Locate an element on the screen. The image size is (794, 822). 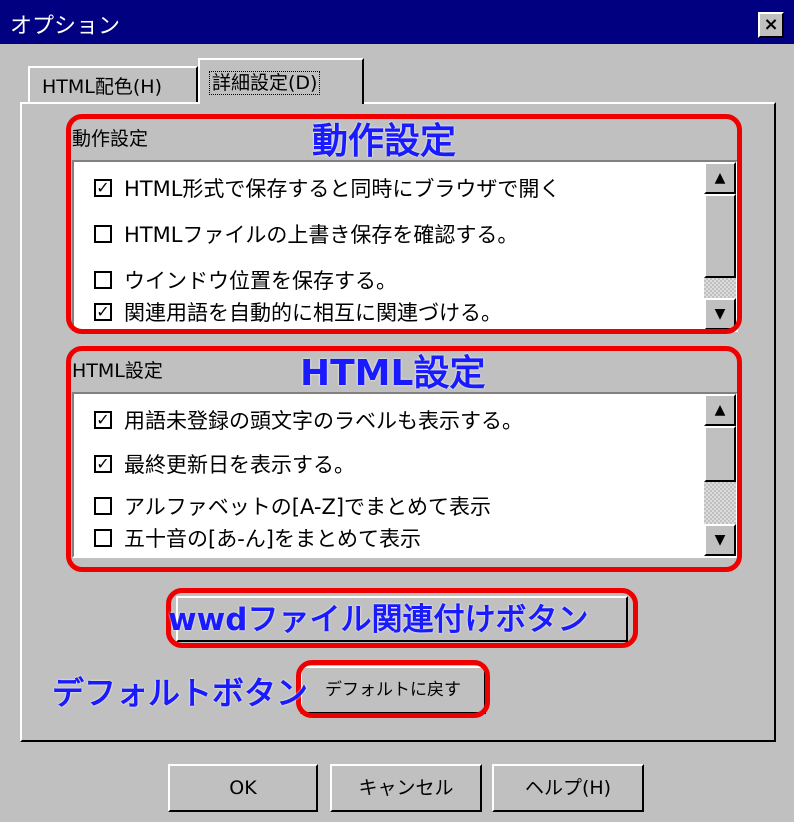
html-item: ✓ 最終更新日を表示する。 is located at coordinates (224, 465).